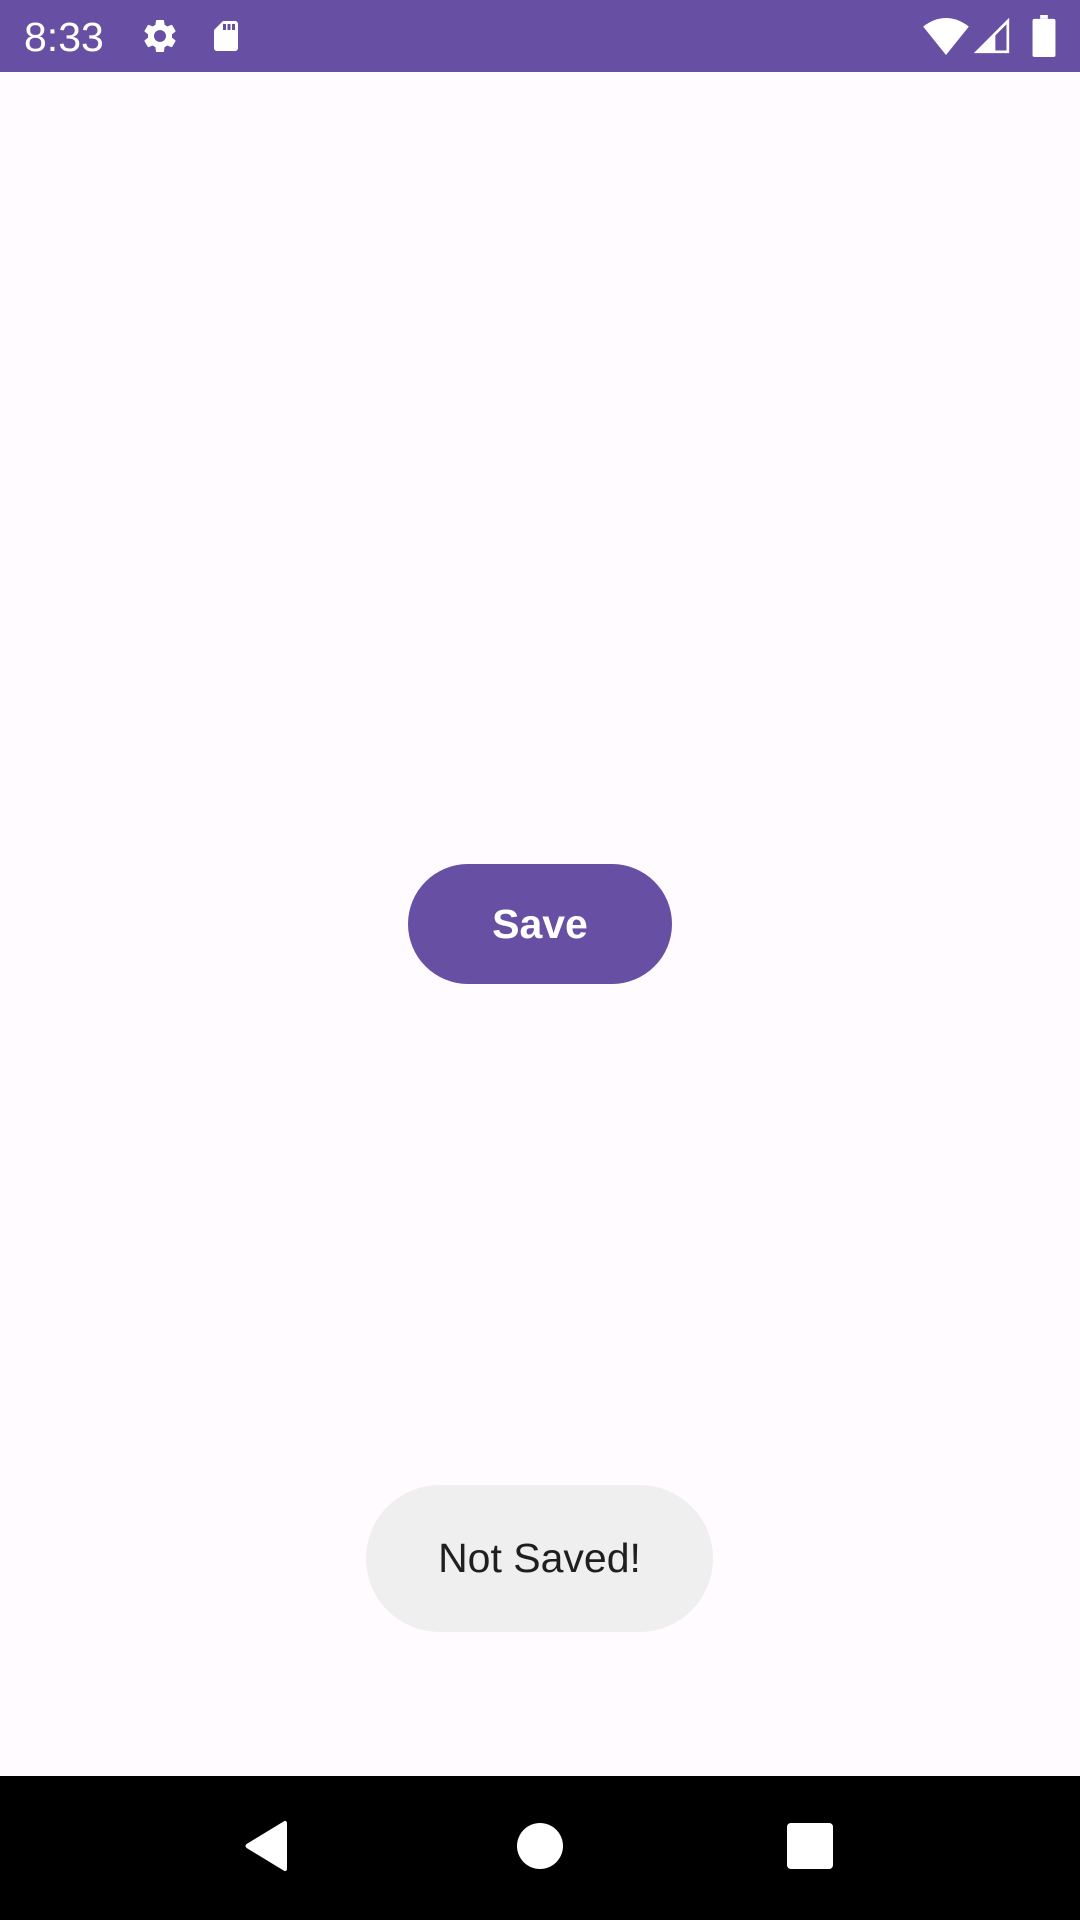  I want to click on recents-button, so click(810, 1848).